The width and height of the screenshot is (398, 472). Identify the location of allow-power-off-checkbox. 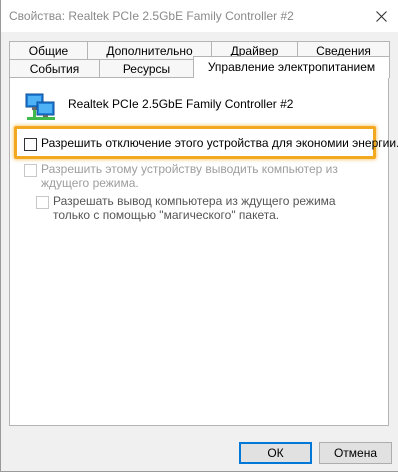
(30, 144).